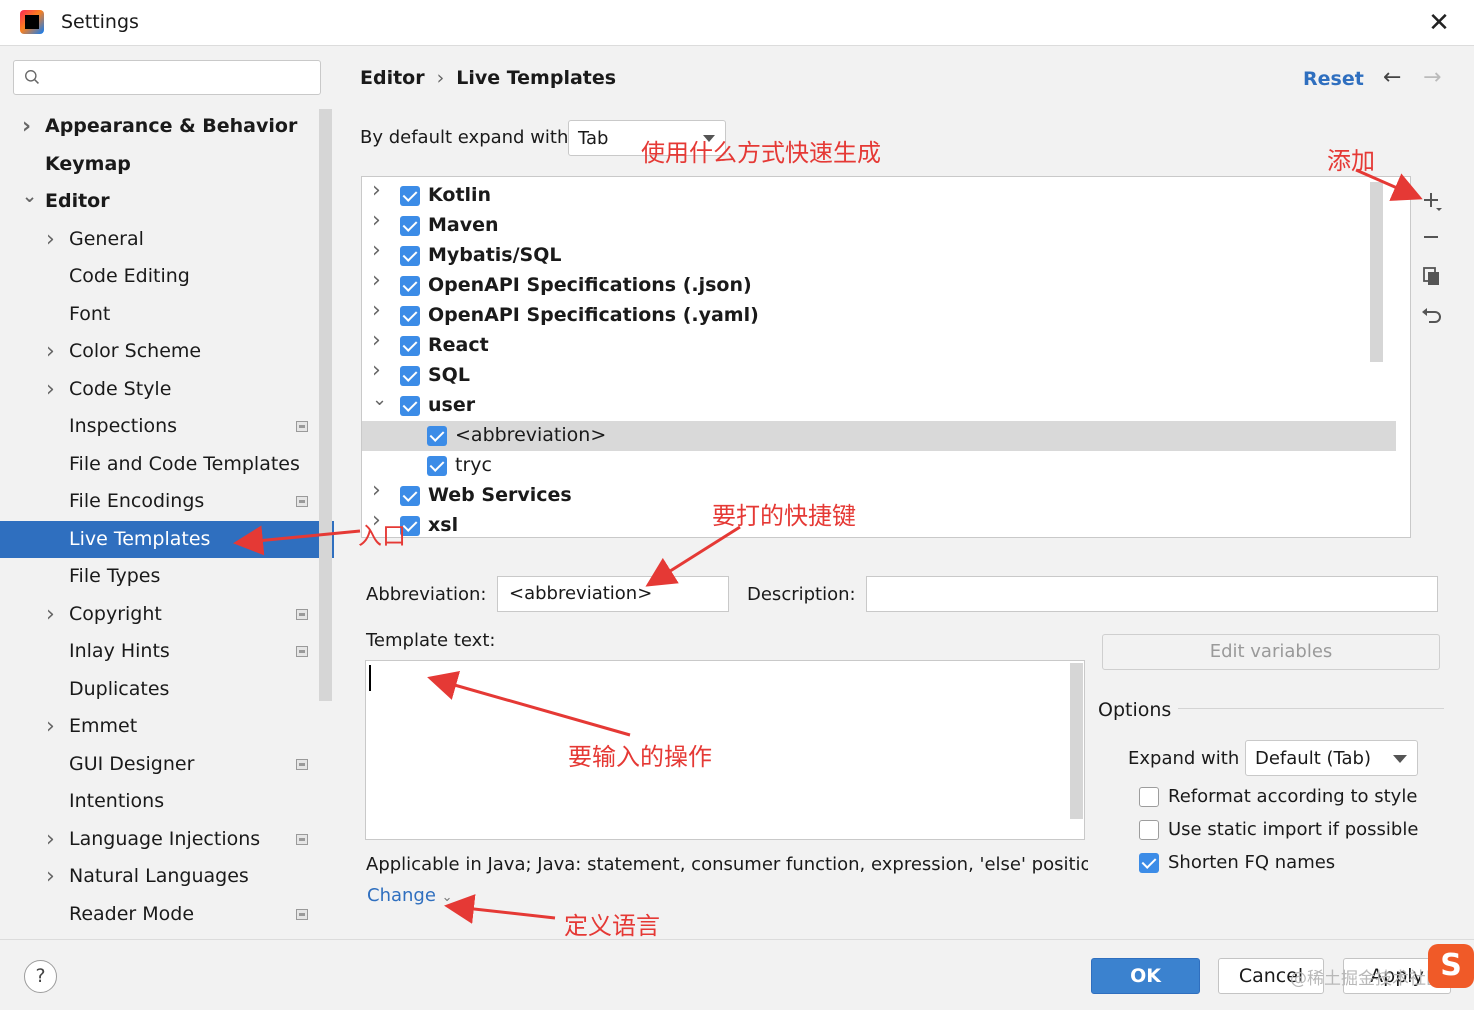 The height and width of the screenshot is (1010, 1474). I want to click on copy-icon, so click(1431, 276).